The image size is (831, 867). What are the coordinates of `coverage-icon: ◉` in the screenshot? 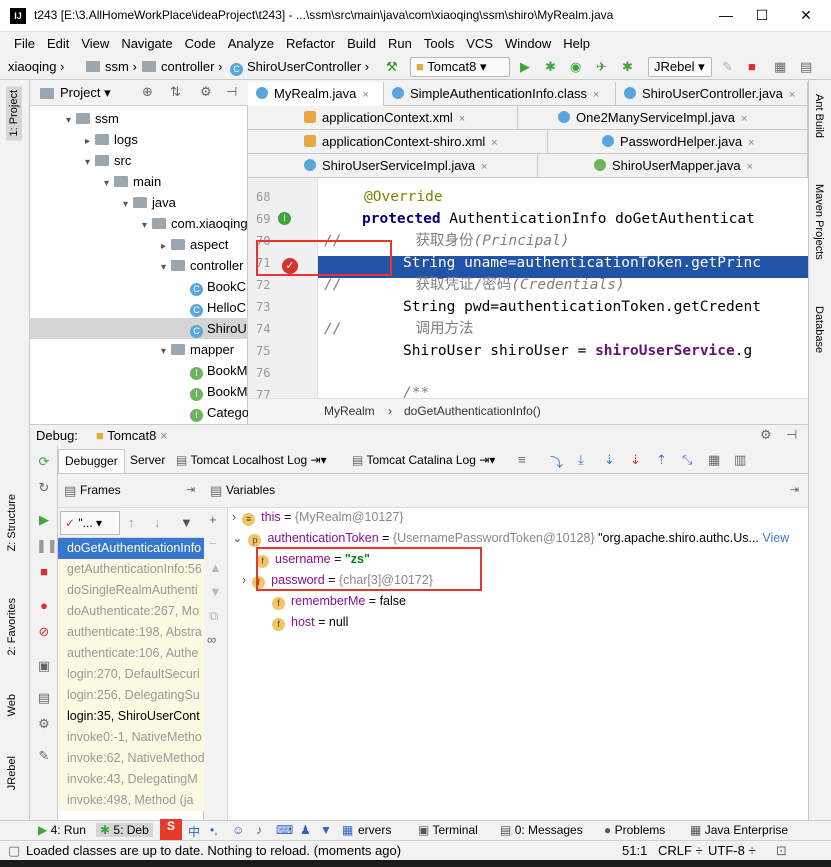 It's located at (575, 67).